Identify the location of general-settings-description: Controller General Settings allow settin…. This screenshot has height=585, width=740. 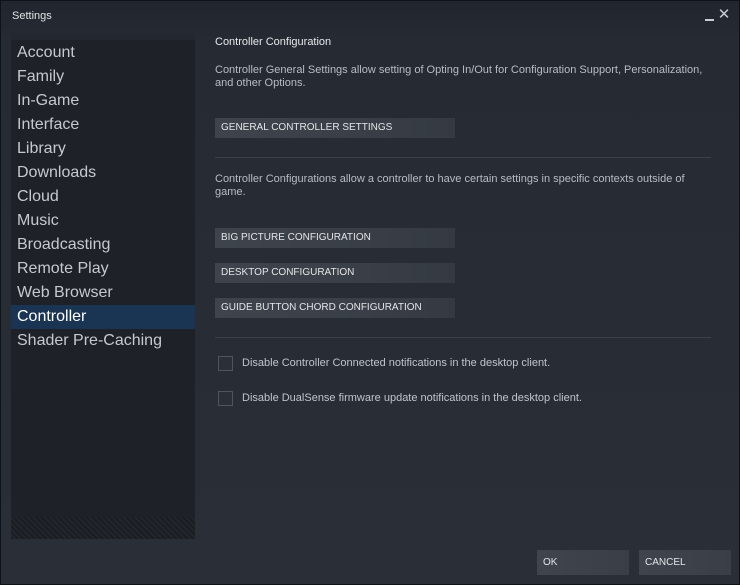
(459, 76).